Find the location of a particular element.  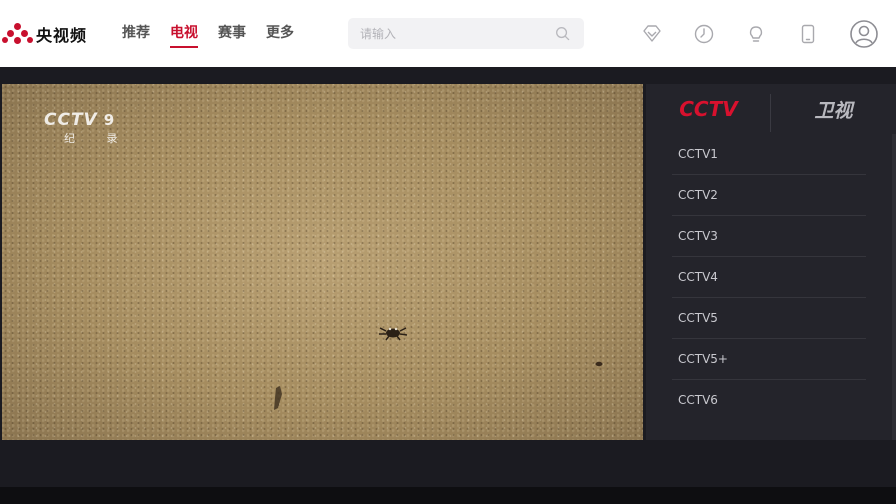

channel-watermark-brand: CCTV is located at coordinates (71, 120).